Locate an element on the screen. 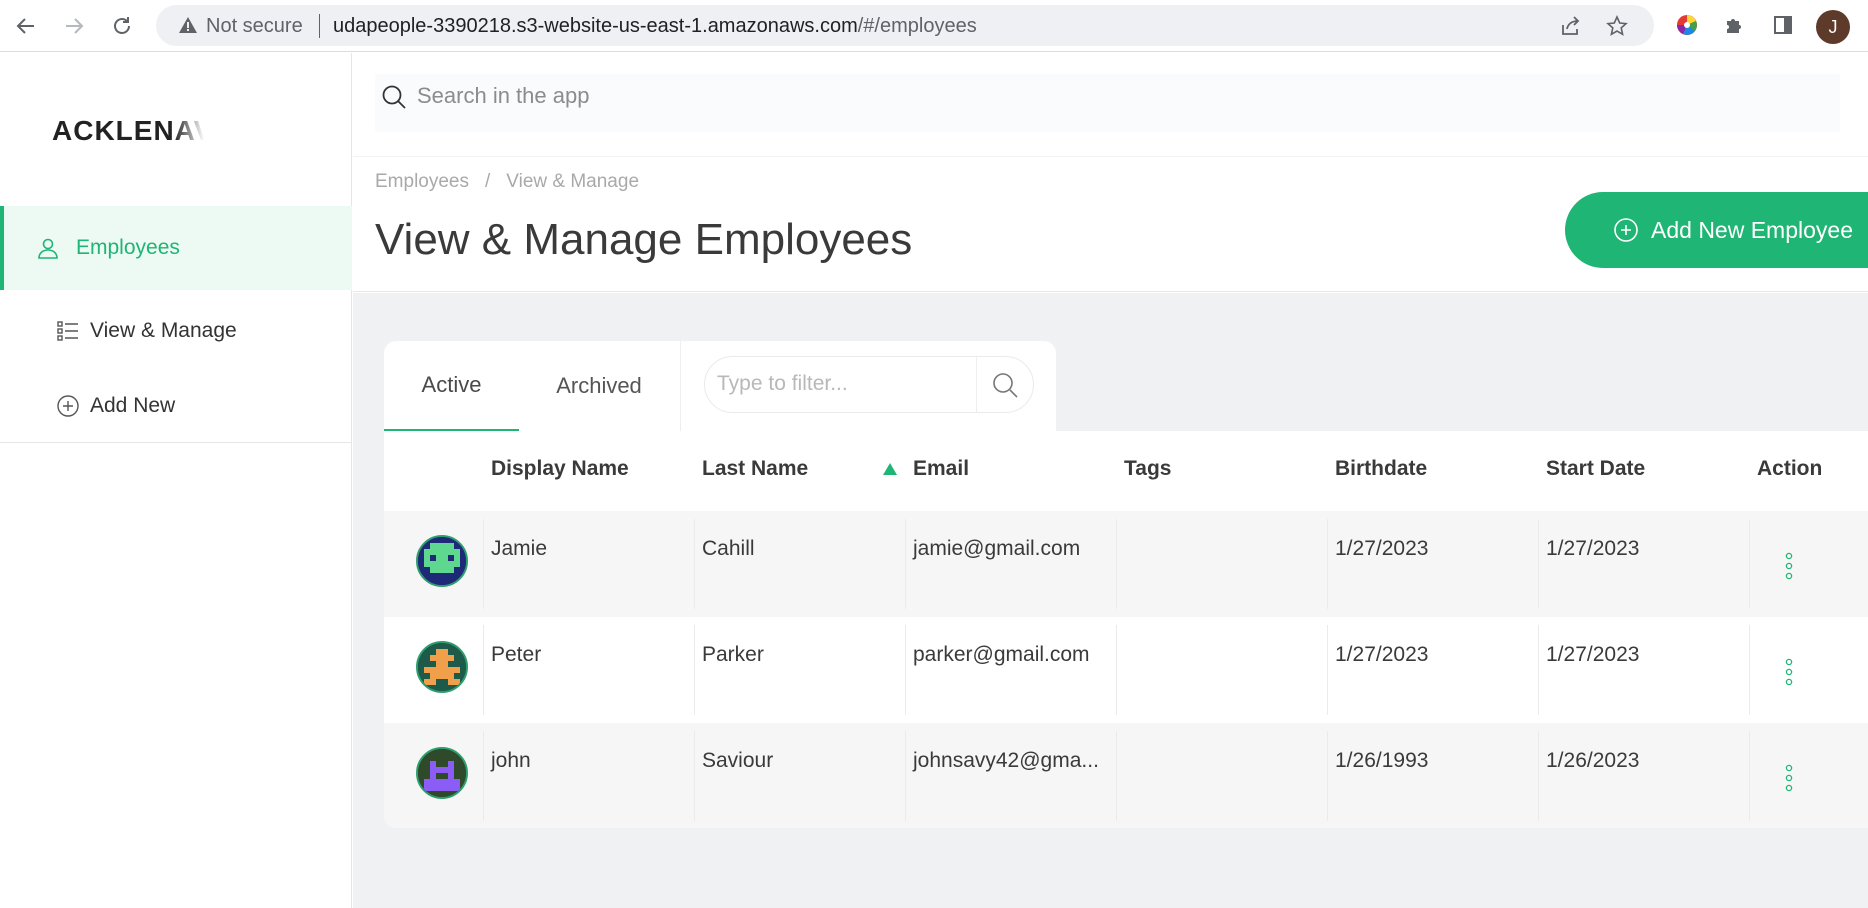 The height and width of the screenshot is (908, 1868). reload-icon is located at coordinates (122, 25).